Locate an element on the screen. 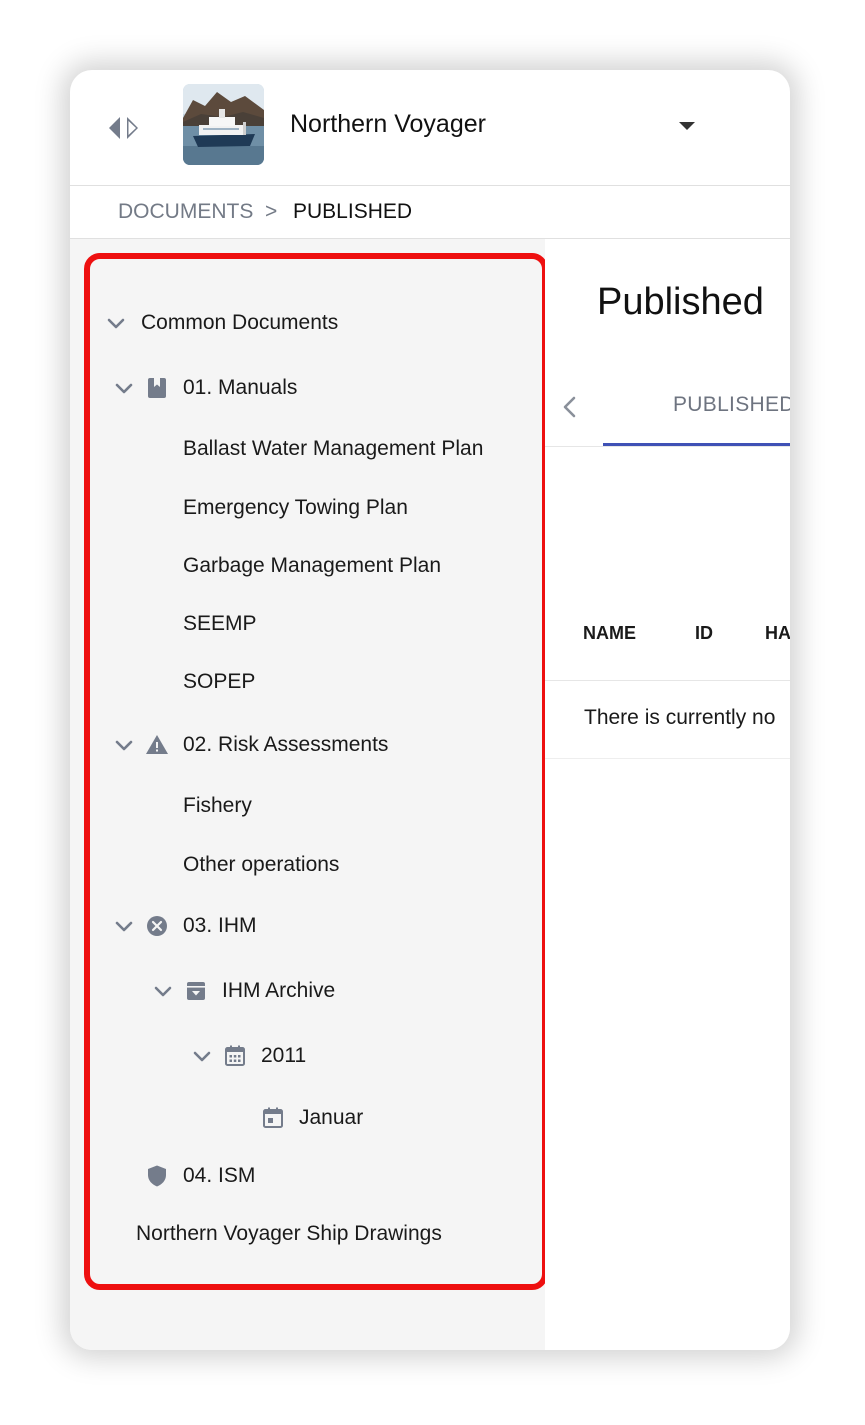 This screenshot has height=1425, width=865. caret-down-icon is located at coordinates (687, 126).